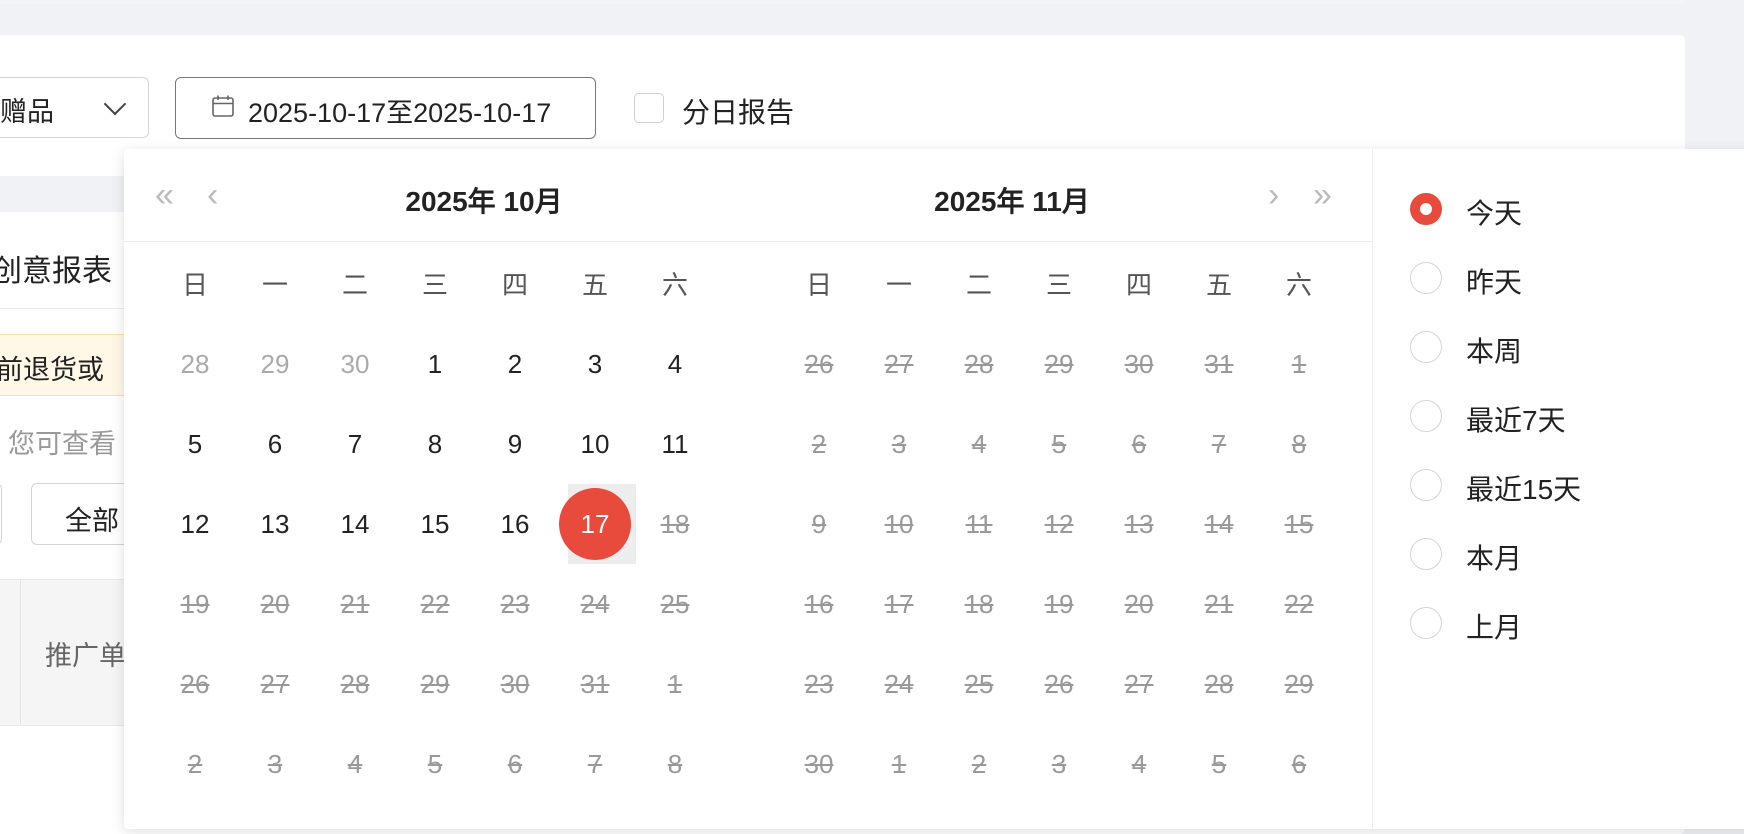  Describe the element at coordinates (1299, 764) in the screenshot. I see `right-calendar-day: 6` at that location.